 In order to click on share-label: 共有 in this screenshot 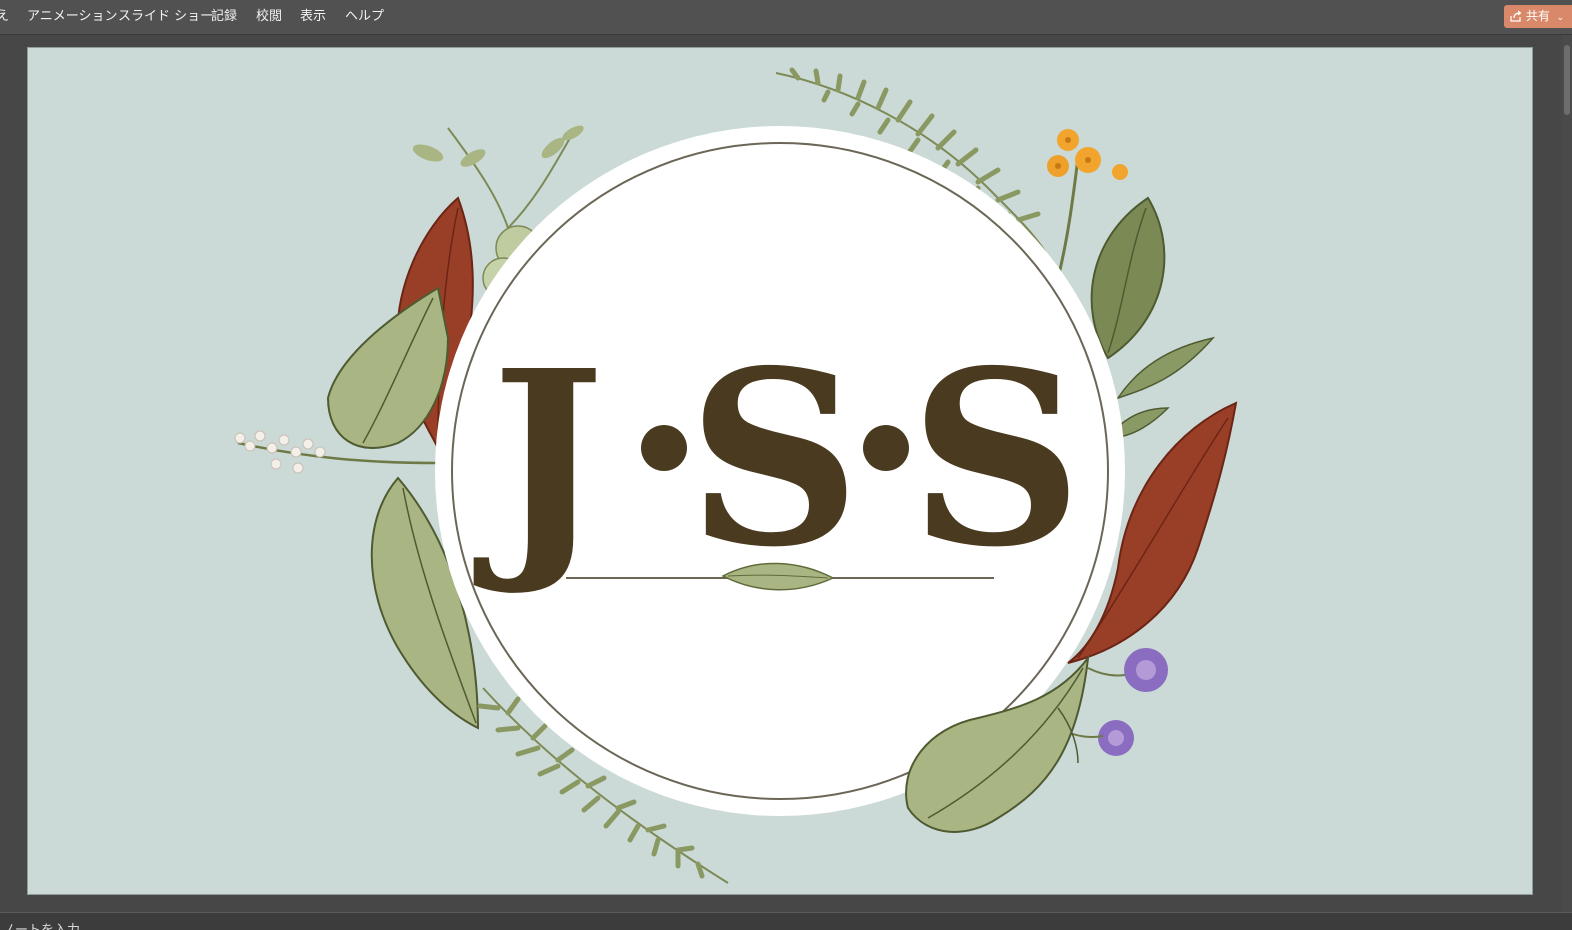, I will do `click(1537, 16)`.